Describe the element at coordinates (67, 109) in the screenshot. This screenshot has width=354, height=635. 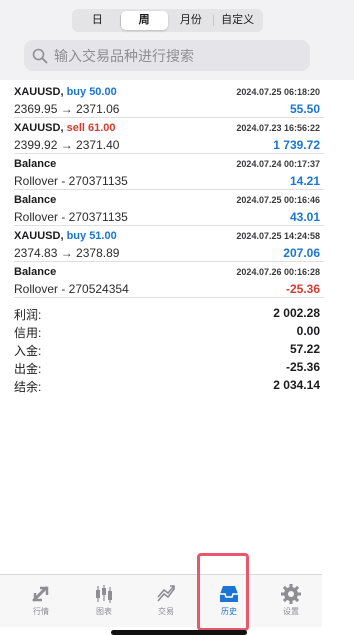
I see `deal-detail: 2369.95 → 2371.06` at that location.